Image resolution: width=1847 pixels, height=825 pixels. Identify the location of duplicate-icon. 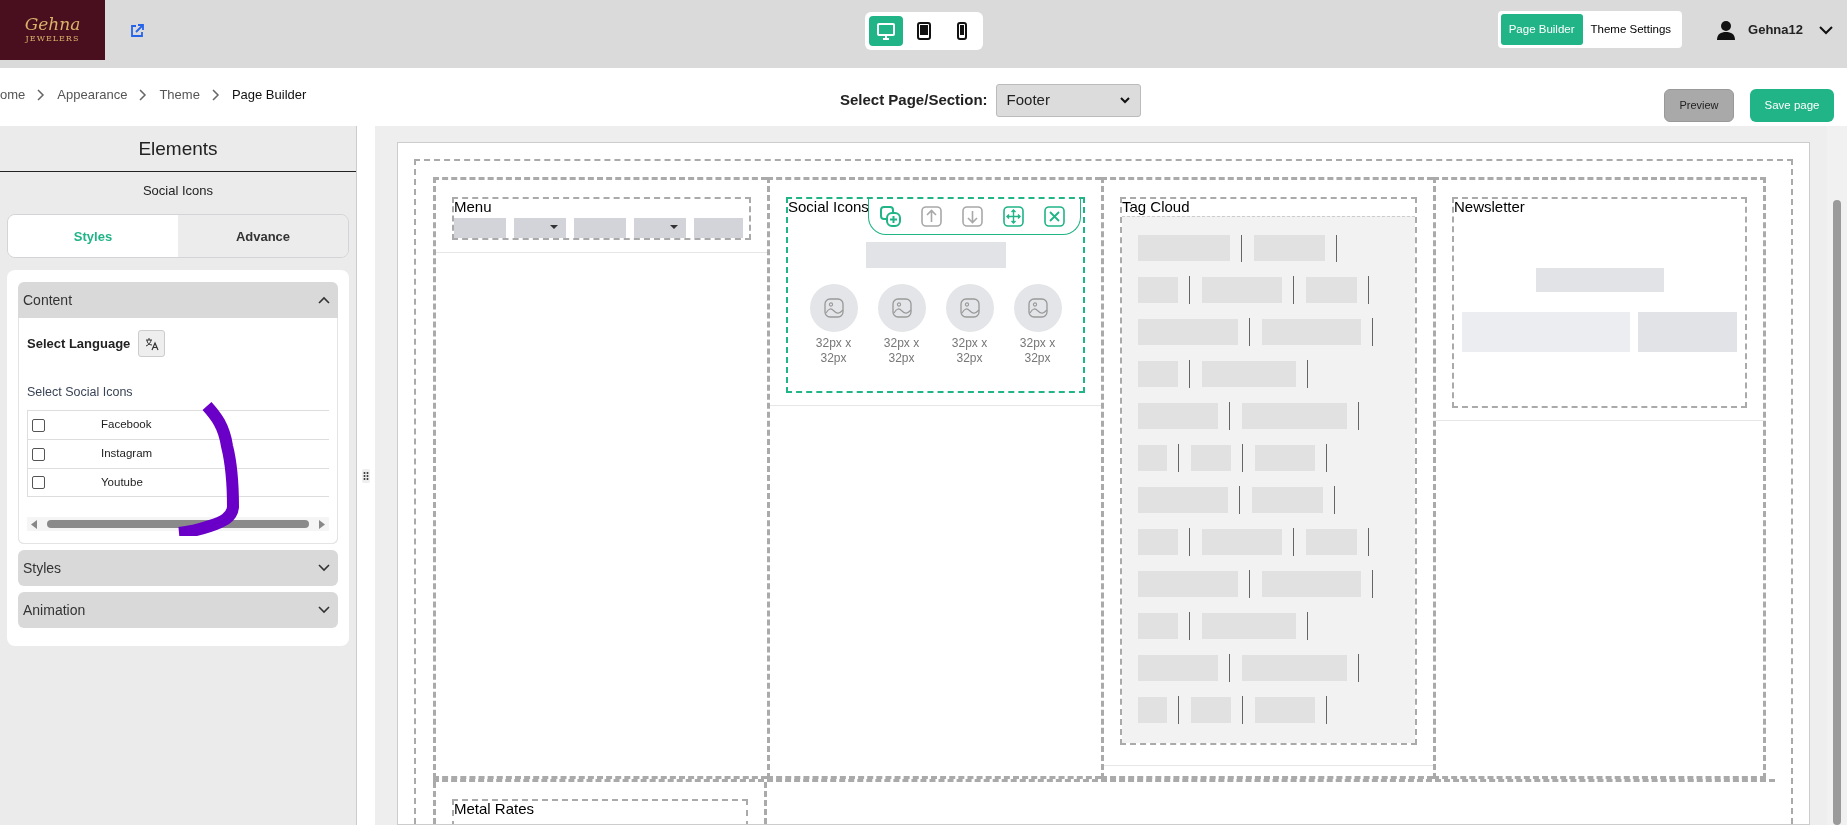
(890, 216).